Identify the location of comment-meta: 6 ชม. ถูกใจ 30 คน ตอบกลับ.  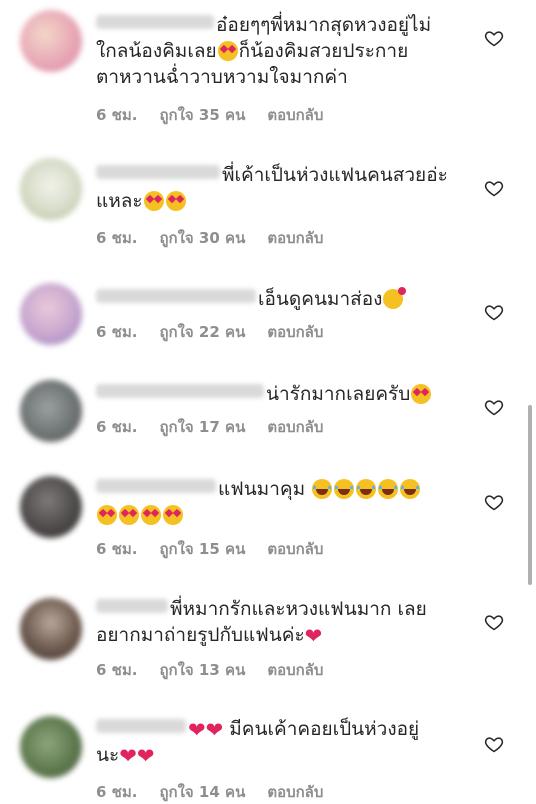
(220, 238).